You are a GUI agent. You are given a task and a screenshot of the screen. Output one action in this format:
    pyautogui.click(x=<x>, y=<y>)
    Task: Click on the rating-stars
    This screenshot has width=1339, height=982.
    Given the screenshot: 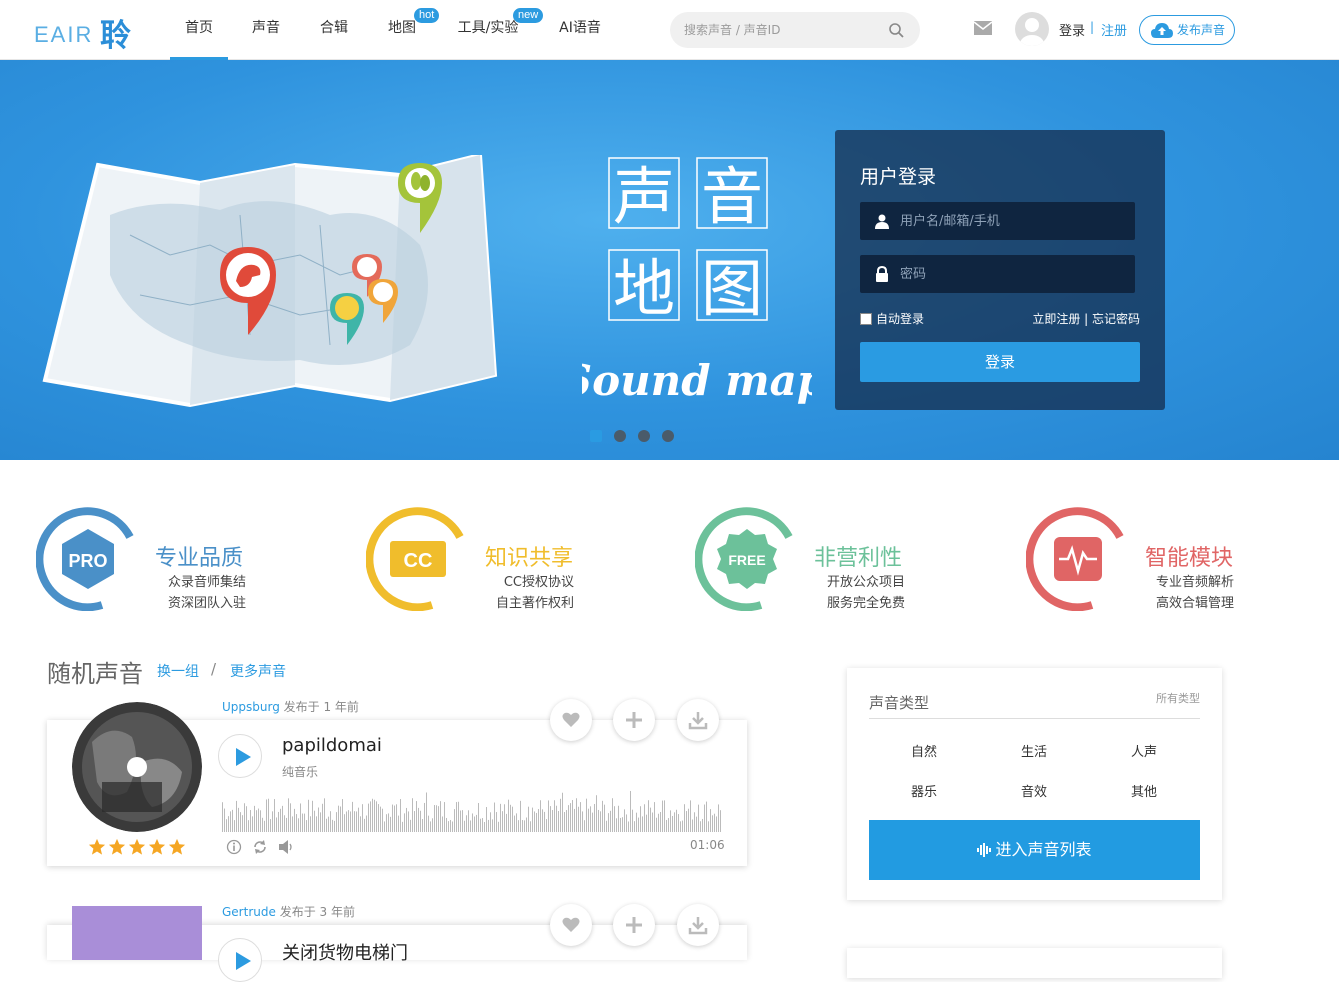 What is the action you would take?
    pyautogui.click(x=137, y=847)
    